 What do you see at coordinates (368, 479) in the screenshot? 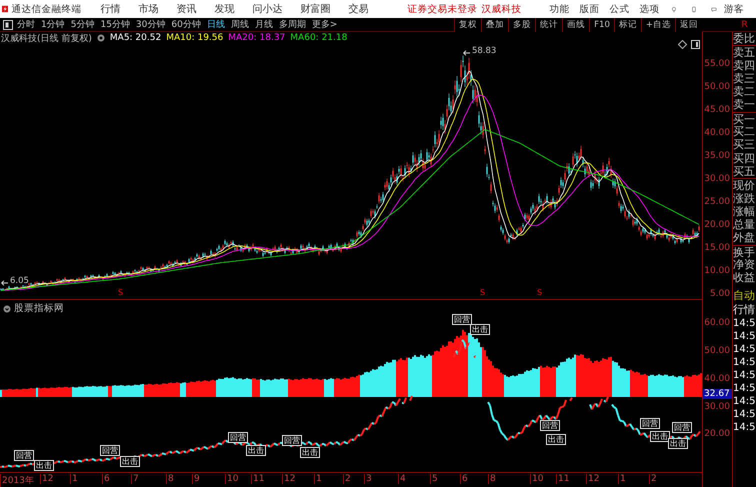
I see `time-axis-label: 3` at bounding box center [368, 479].